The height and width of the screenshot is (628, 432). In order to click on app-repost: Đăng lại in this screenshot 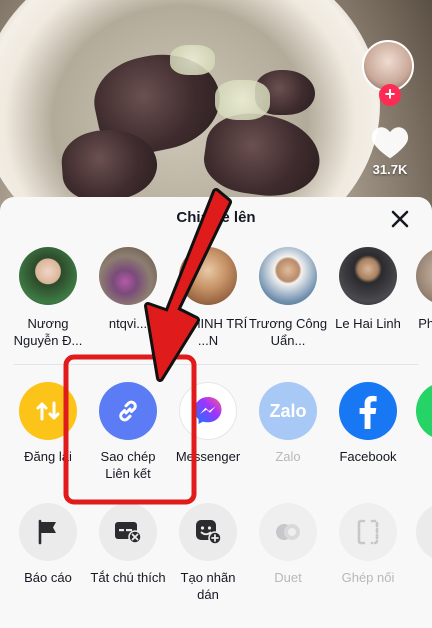, I will do `click(48, 423)`.